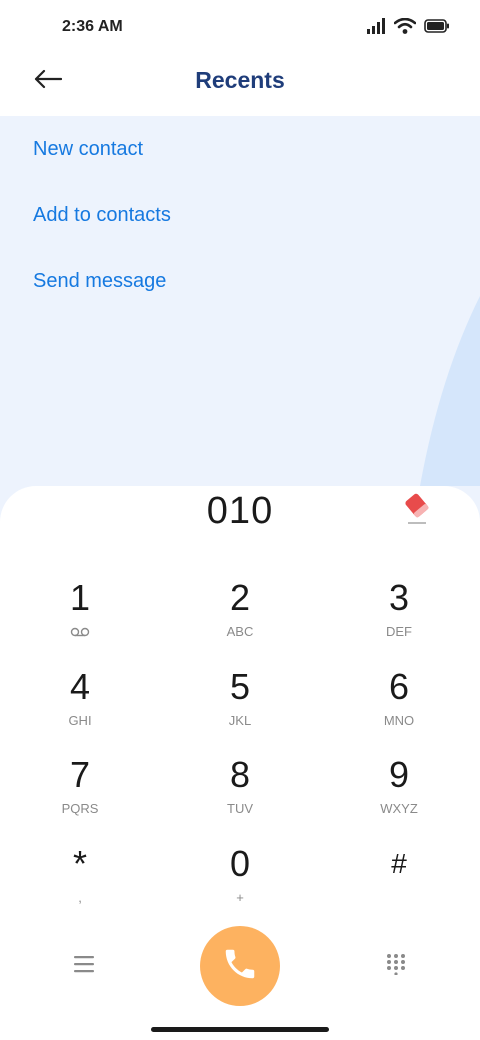  Describe the element at coordinates (240, 774) in the screenshot. I see `key-digit: 8` at that location.